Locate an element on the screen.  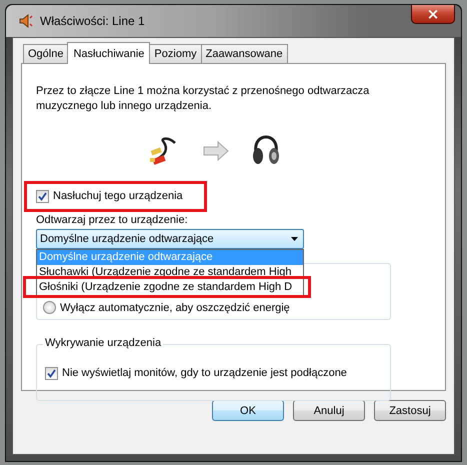
radio-label: Wyłącz automatycznie, aby oszczędzić energię is located at coordinates (175, 308).